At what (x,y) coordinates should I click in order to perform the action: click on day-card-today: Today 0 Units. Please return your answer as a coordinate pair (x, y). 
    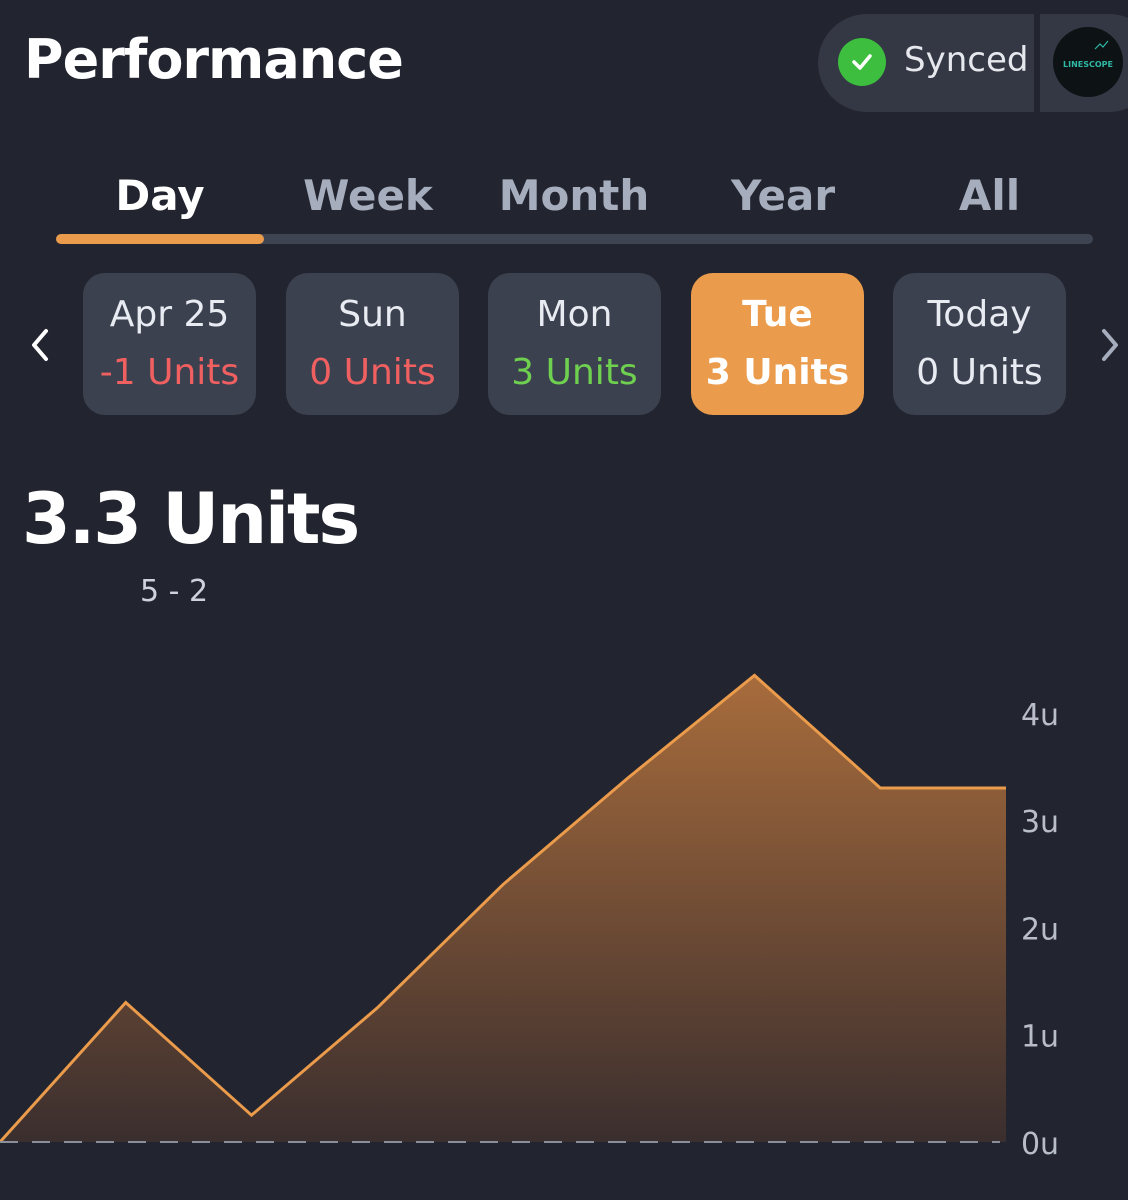
    Looking at the image, I should click on (979, 344).